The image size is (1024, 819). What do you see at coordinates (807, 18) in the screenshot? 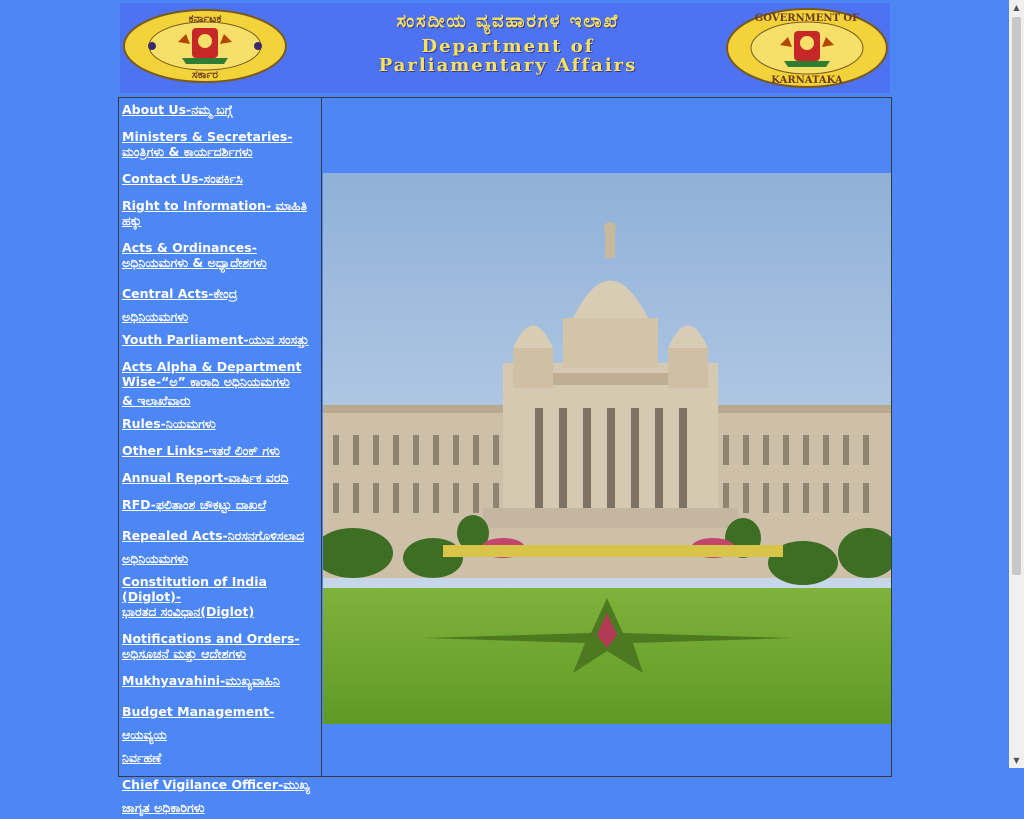
I see `right-seal-top-text: GOVERNMENT OF` at bounding box center [807, 18].